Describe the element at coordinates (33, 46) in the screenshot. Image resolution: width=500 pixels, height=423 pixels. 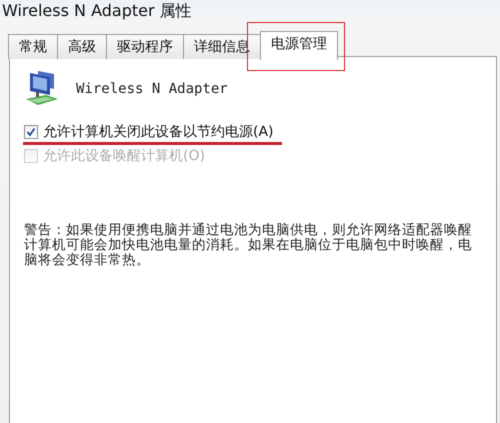
I see `tab: 常规` at that location.